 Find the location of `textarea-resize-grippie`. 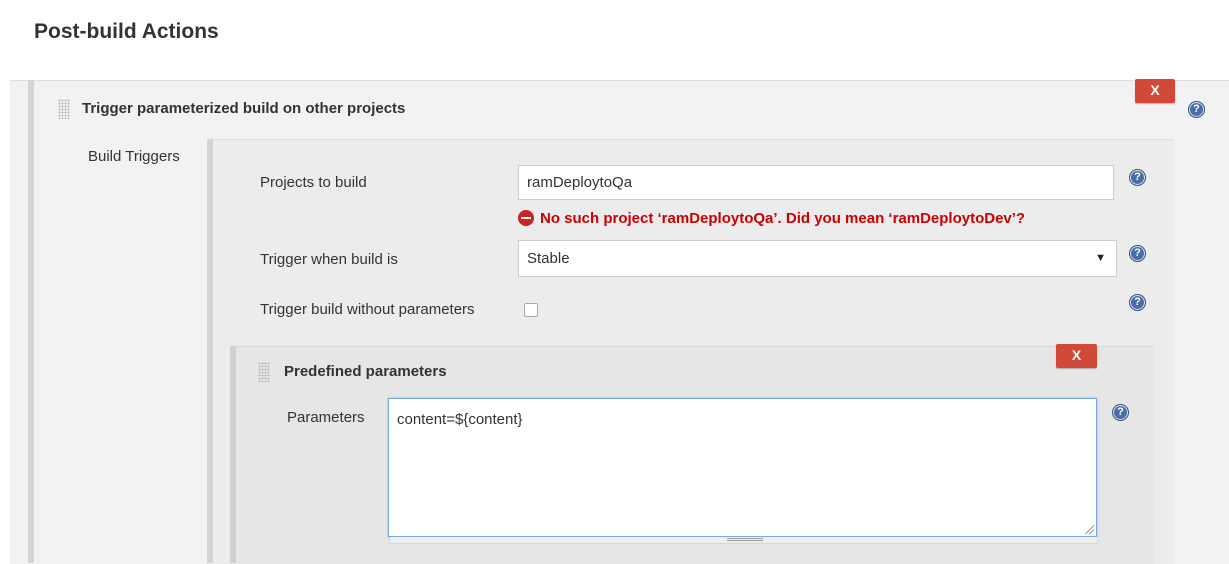

textarea-resize-grippie is located at coordinates (743, 540).